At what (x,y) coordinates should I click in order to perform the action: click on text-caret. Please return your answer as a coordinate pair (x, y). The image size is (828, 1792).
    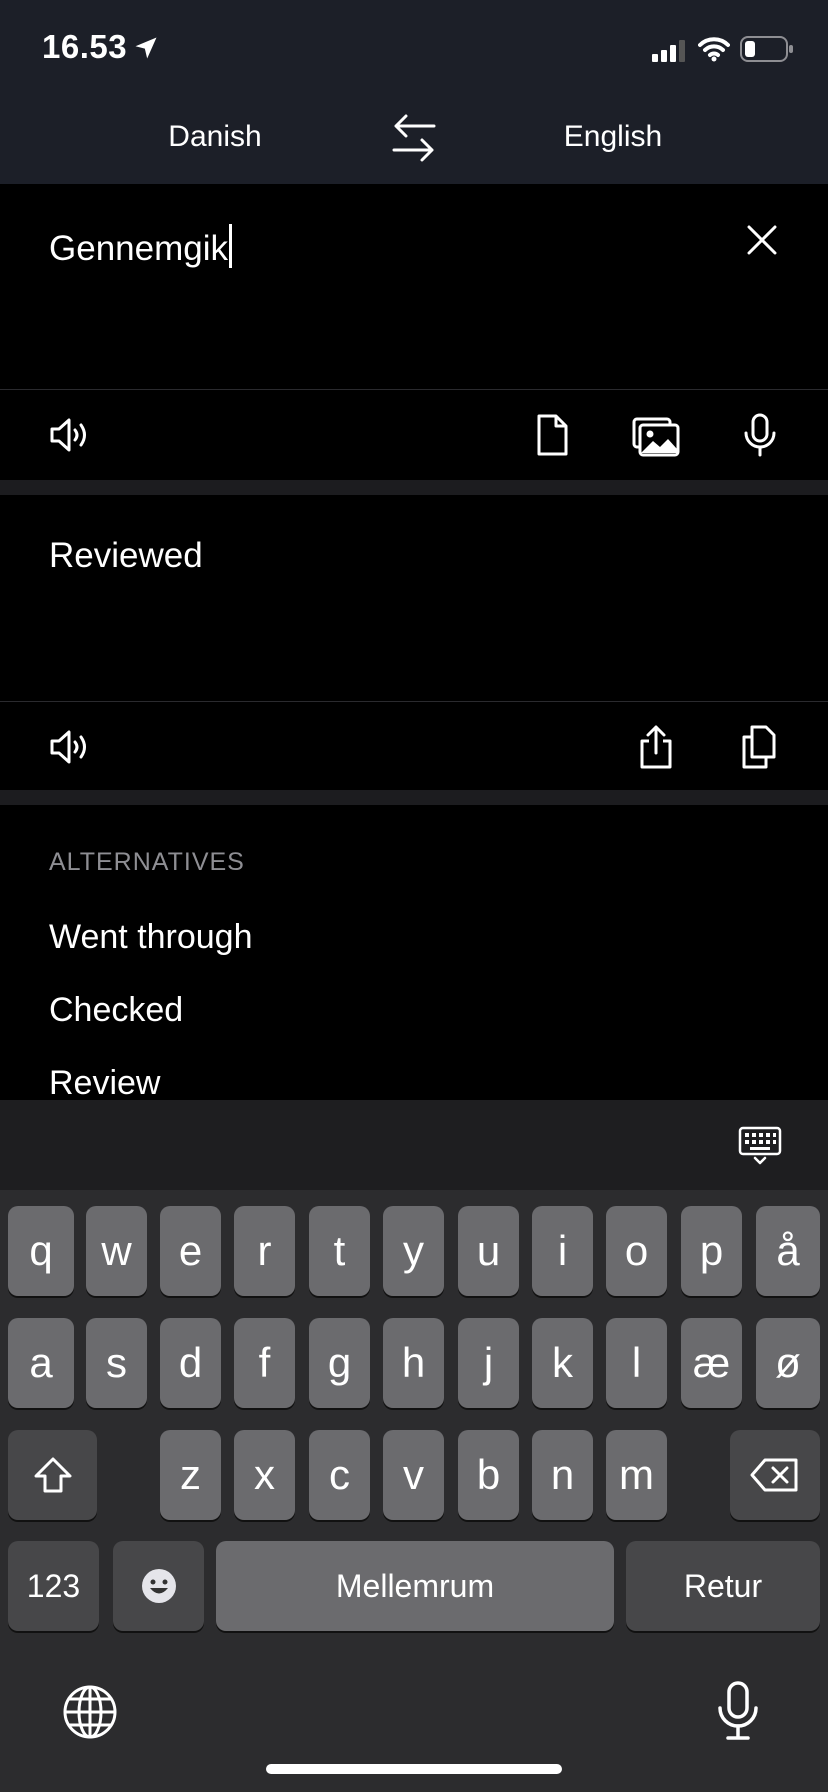
    Looking at the image, I should click on (230, 246).